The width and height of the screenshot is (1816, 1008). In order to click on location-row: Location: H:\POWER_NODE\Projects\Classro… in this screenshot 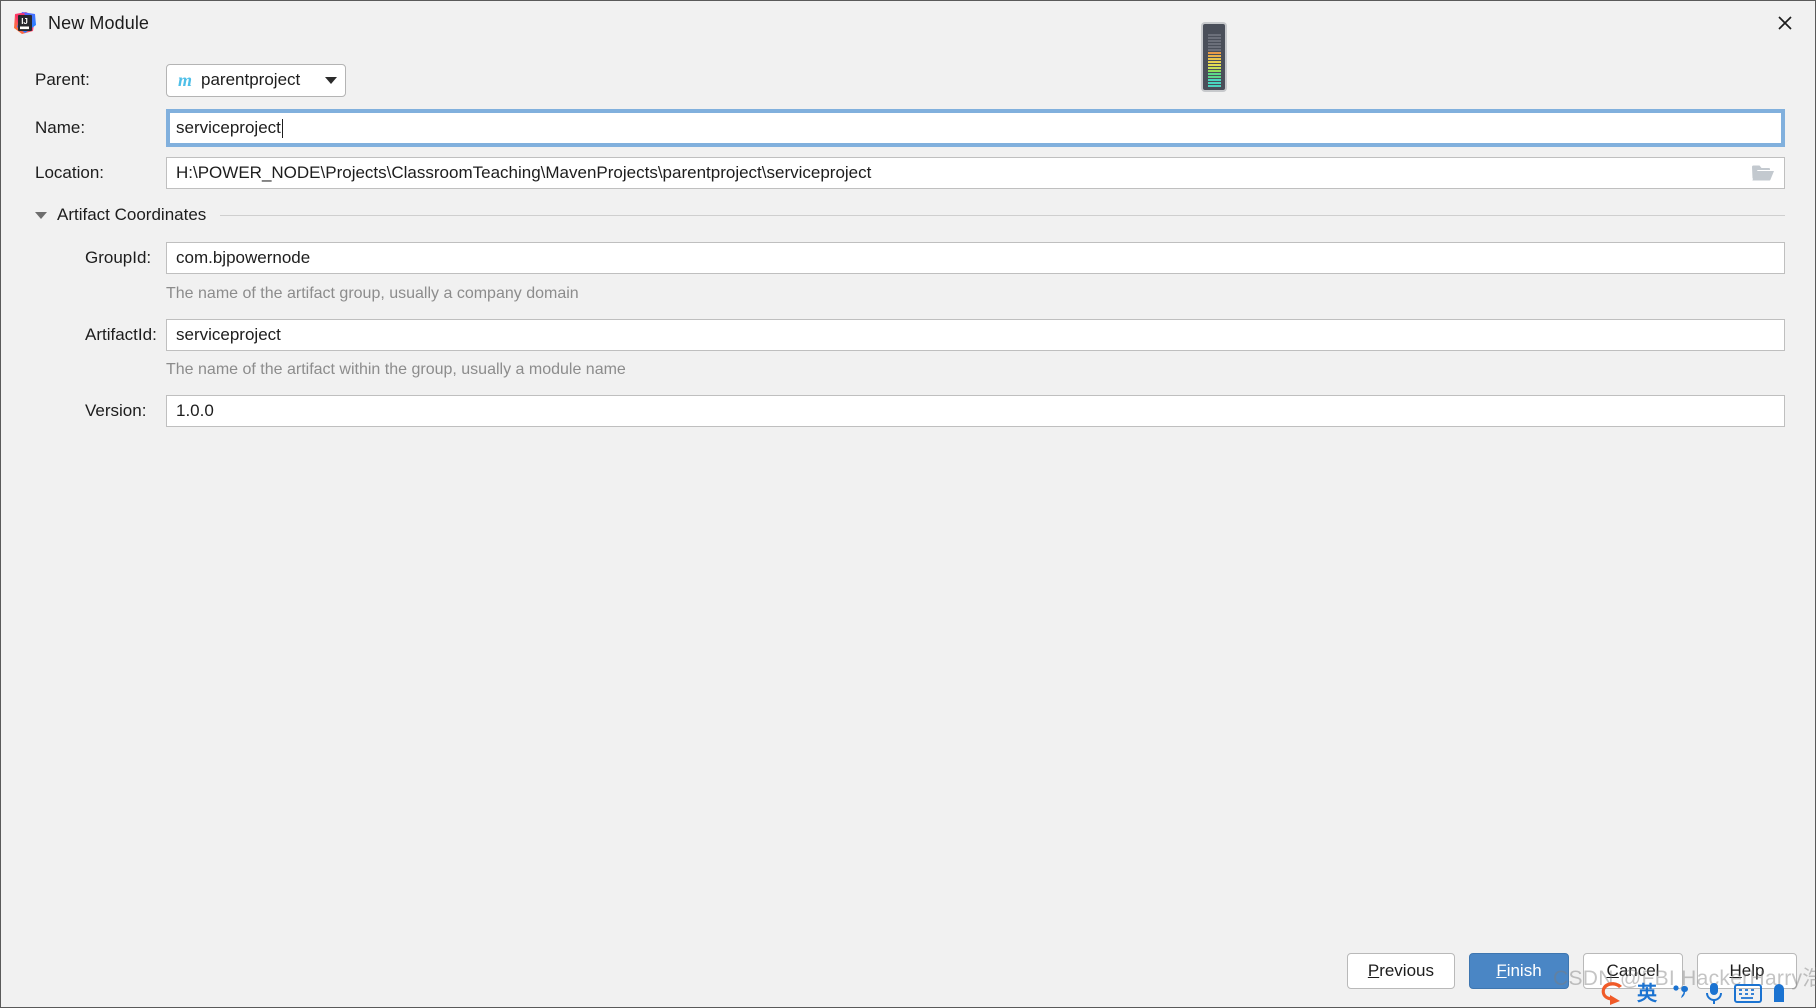, I will do `click(910, 173)`.